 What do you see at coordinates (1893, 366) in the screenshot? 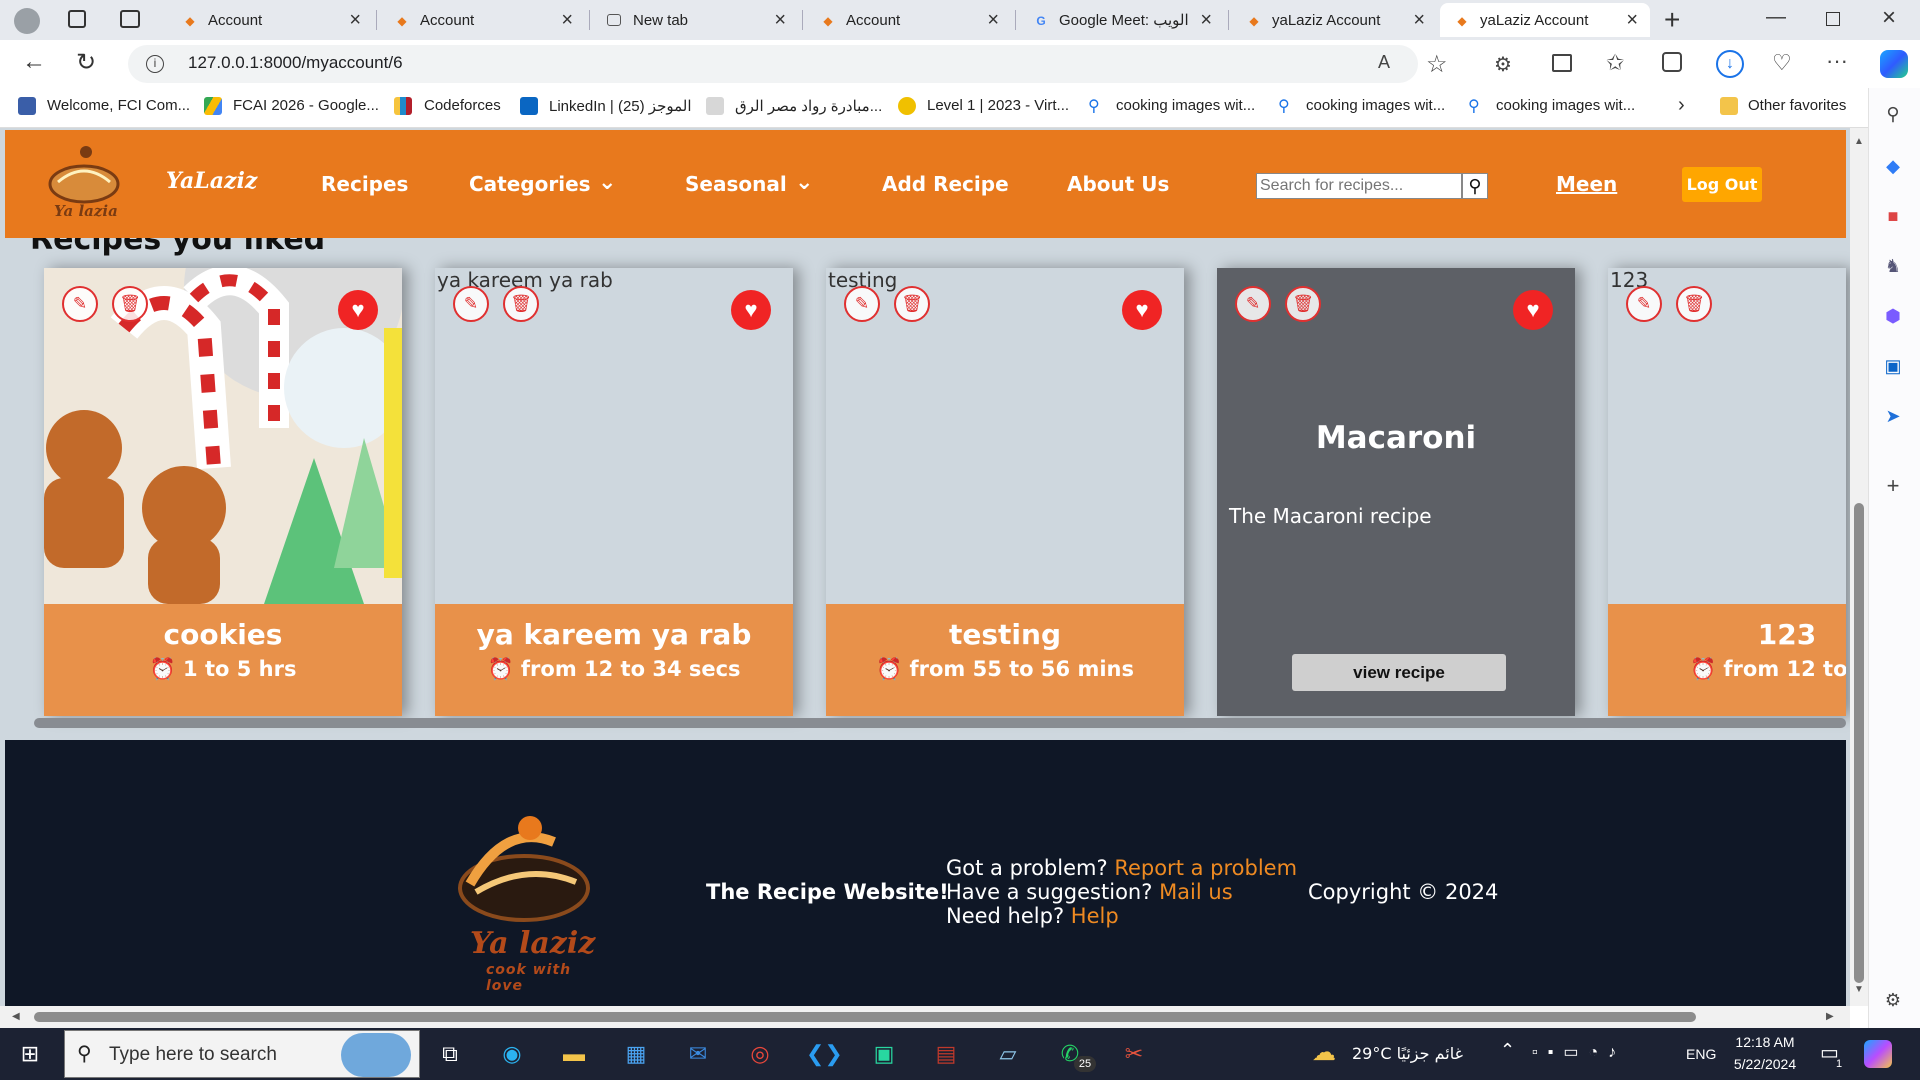
I see `outlook-icon: ▣` at bounding box center [1893, 366].